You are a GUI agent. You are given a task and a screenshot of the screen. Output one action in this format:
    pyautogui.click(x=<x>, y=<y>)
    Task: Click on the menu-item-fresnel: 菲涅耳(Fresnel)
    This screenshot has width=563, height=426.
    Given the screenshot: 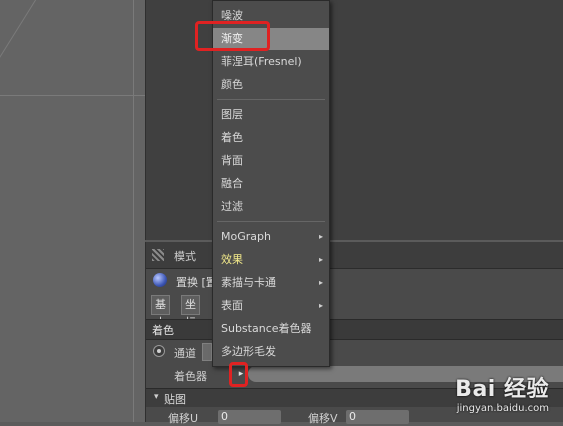 What is the action you would take?
    pyautogui.click(x=271, y=62)
    